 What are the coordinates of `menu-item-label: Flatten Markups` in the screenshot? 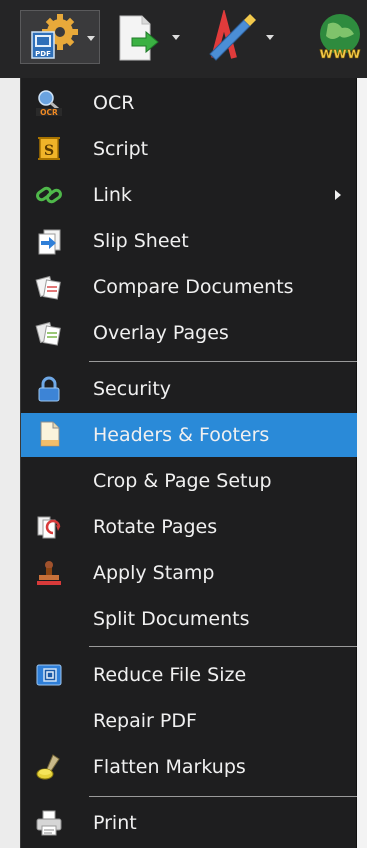 It's located at (169, 767).